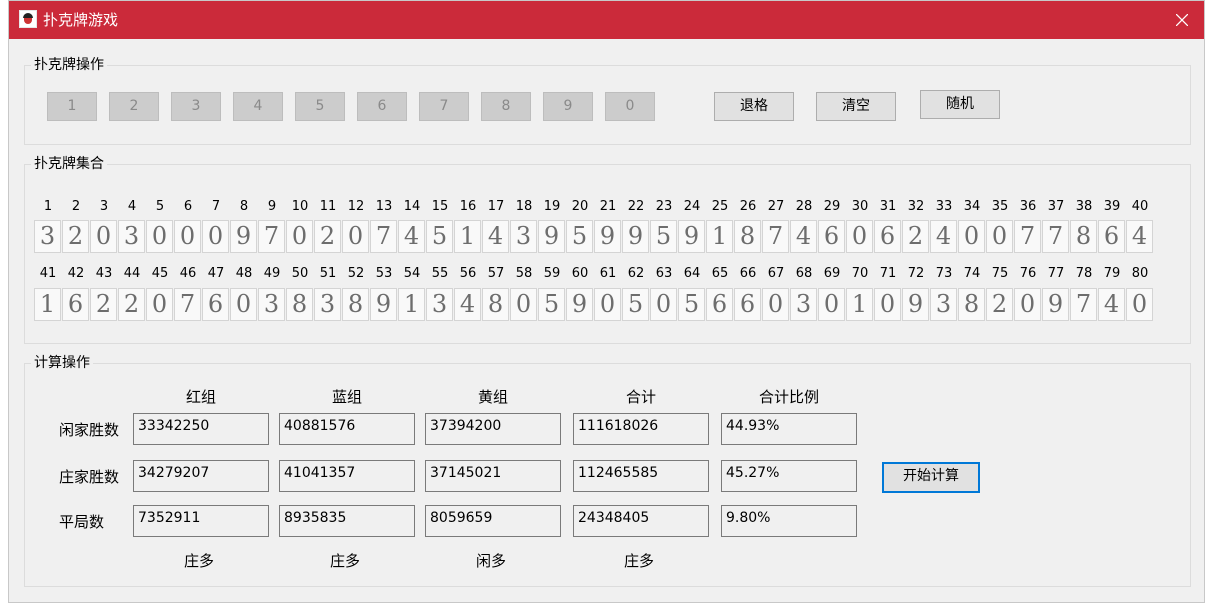  Describe the element at coordinates (356, 206) in the screenshot. I see `card-index-label: 12` at that location.